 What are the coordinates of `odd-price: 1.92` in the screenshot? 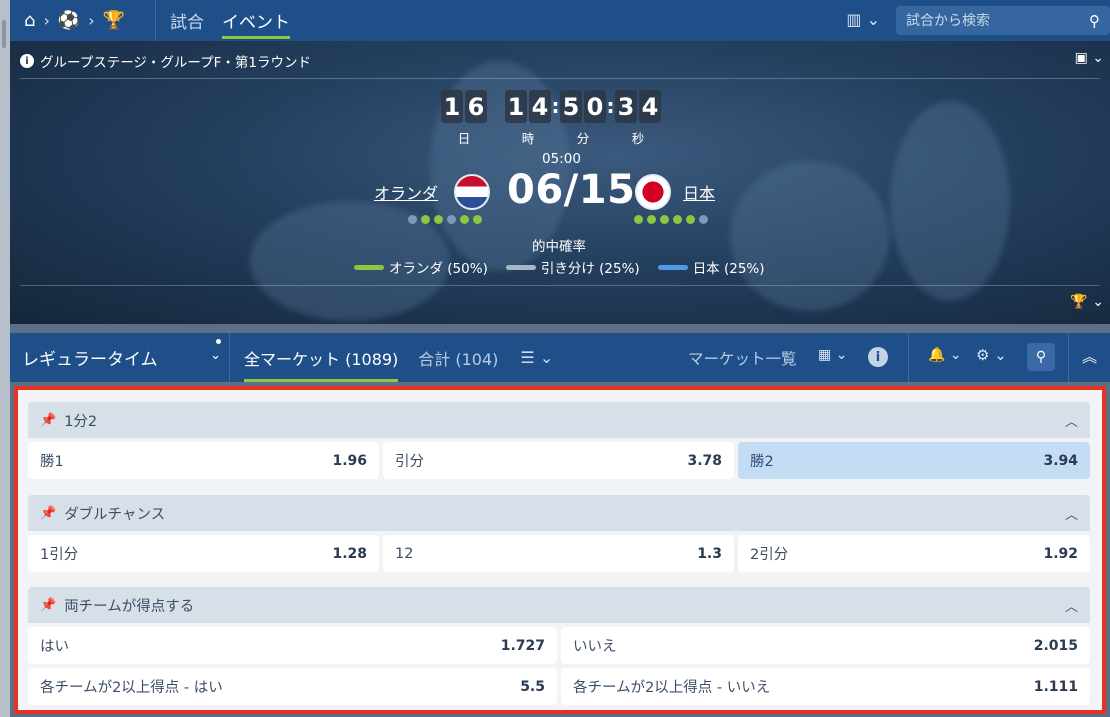 It's located at (1060, 553).